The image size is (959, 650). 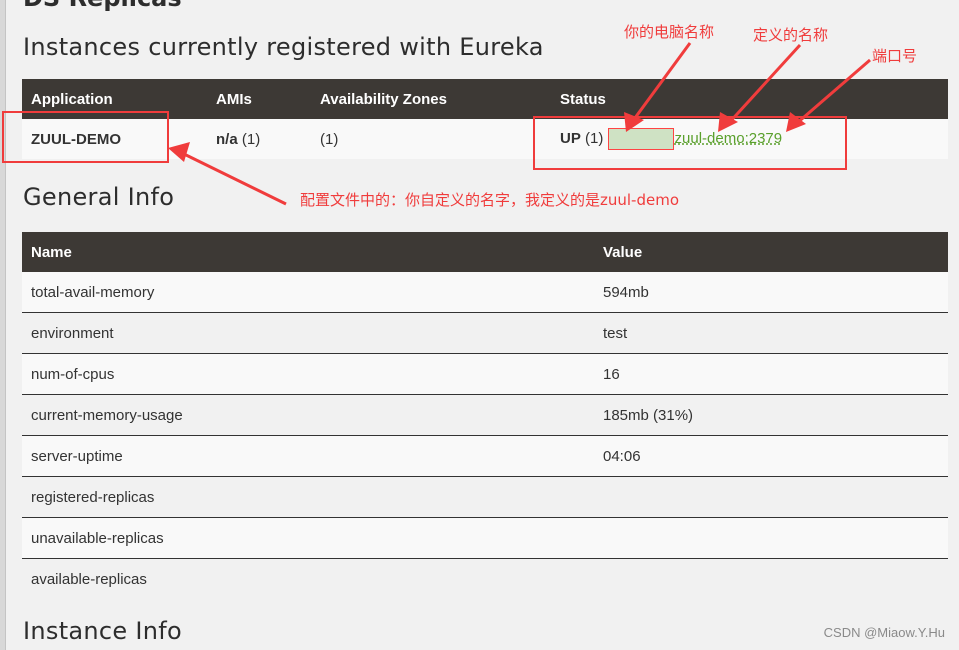 What do you see at coordinates (97, 538) in the screenshot?
I see `info-name: unavailable-replicas` at bounding box center [97, 538].